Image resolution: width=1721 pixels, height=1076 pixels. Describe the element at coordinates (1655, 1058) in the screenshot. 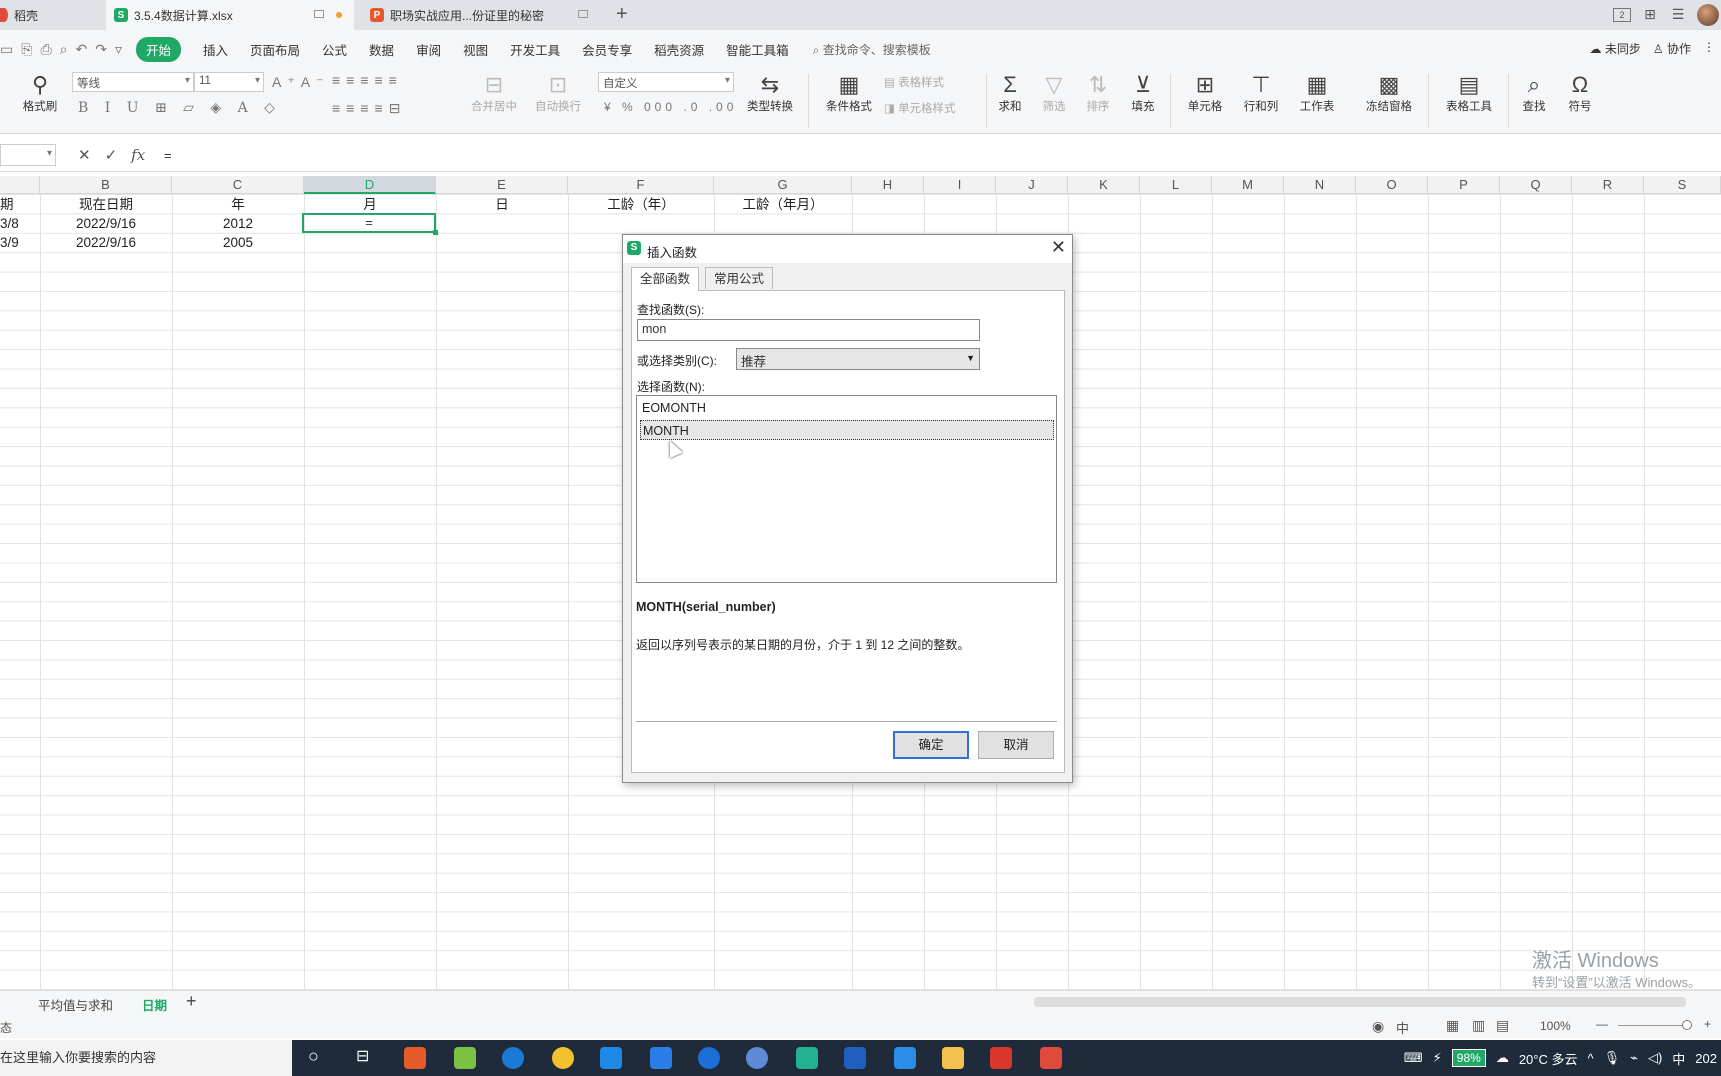

I see `volume-icon: ◁)` at that location.